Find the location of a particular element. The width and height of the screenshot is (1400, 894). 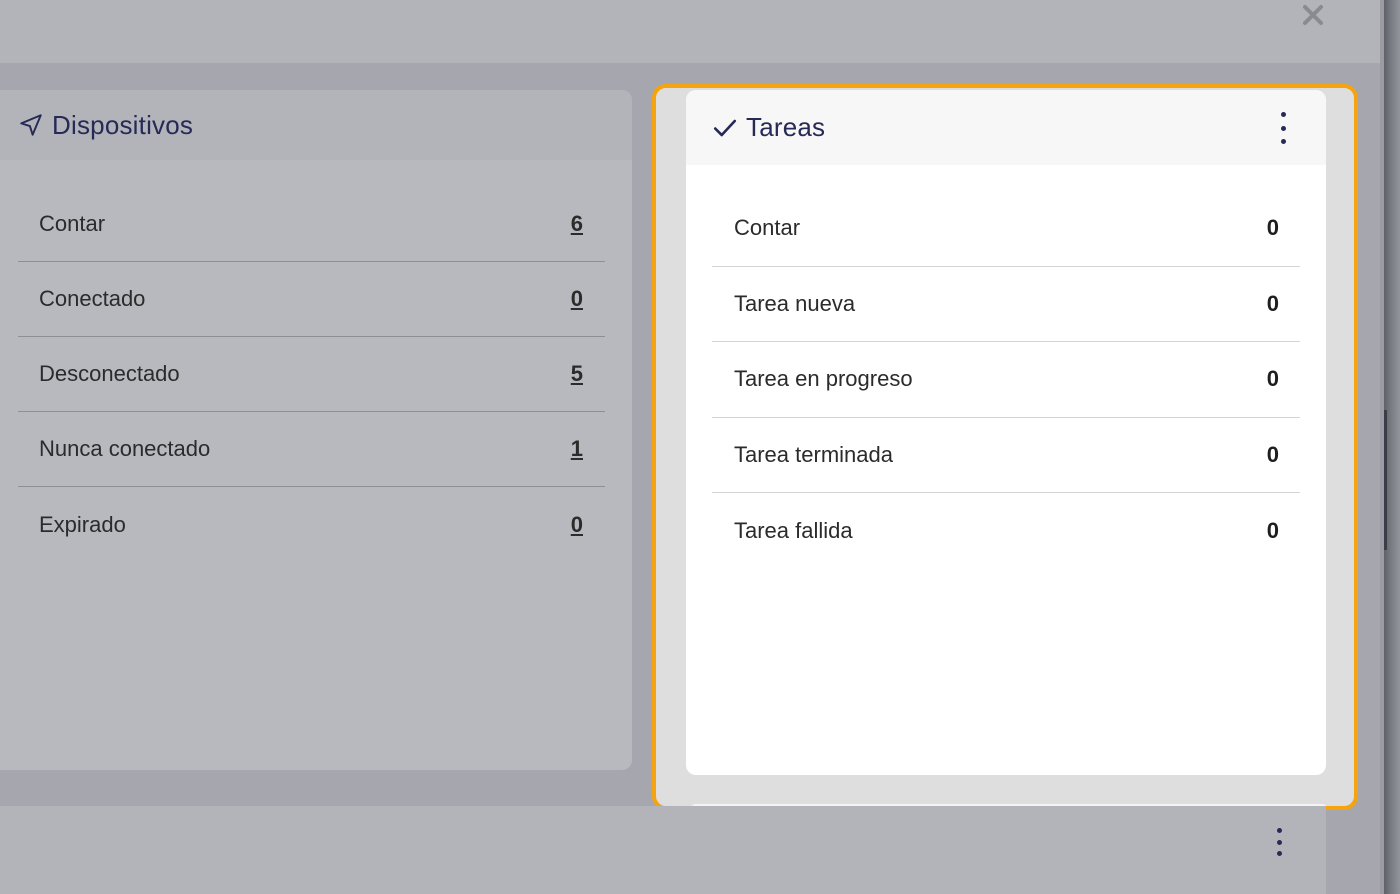

close-icon is located at coordinates (1313, 15).